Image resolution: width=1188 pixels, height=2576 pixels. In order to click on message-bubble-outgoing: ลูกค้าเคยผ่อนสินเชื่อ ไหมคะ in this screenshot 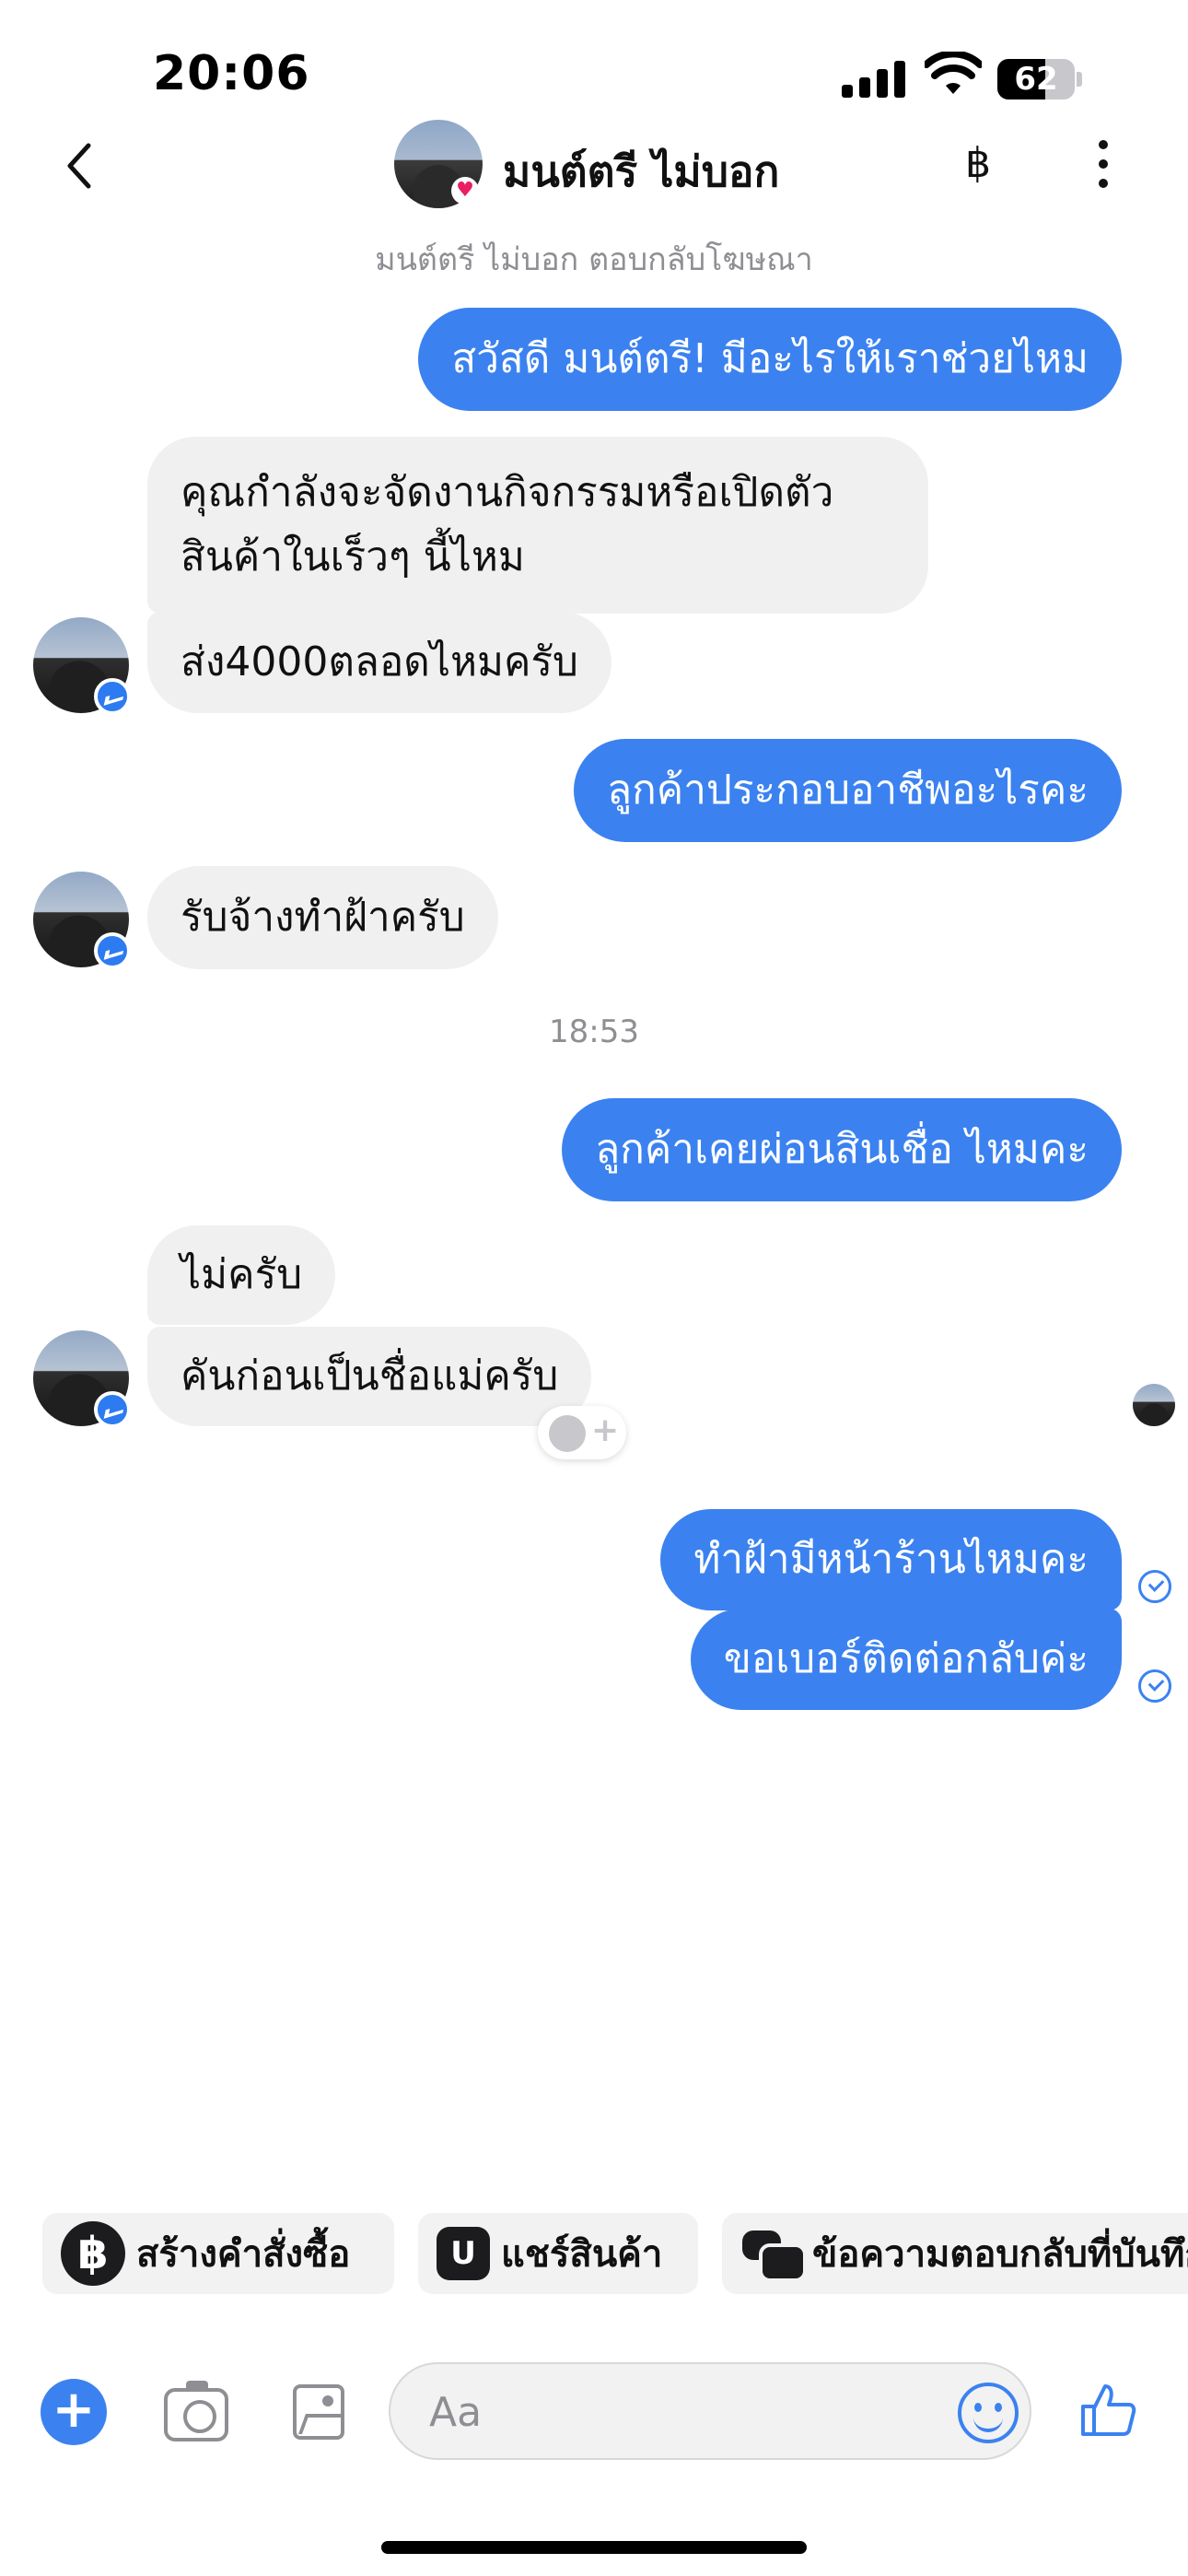, I will do `click(842, 1149)`.